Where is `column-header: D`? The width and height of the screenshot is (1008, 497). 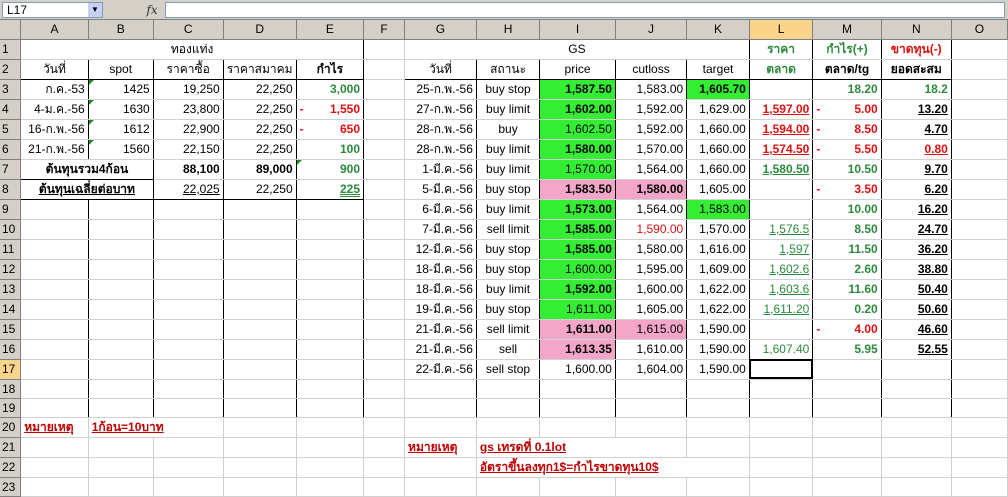 column-header: D is located at coordinates (260, 30).